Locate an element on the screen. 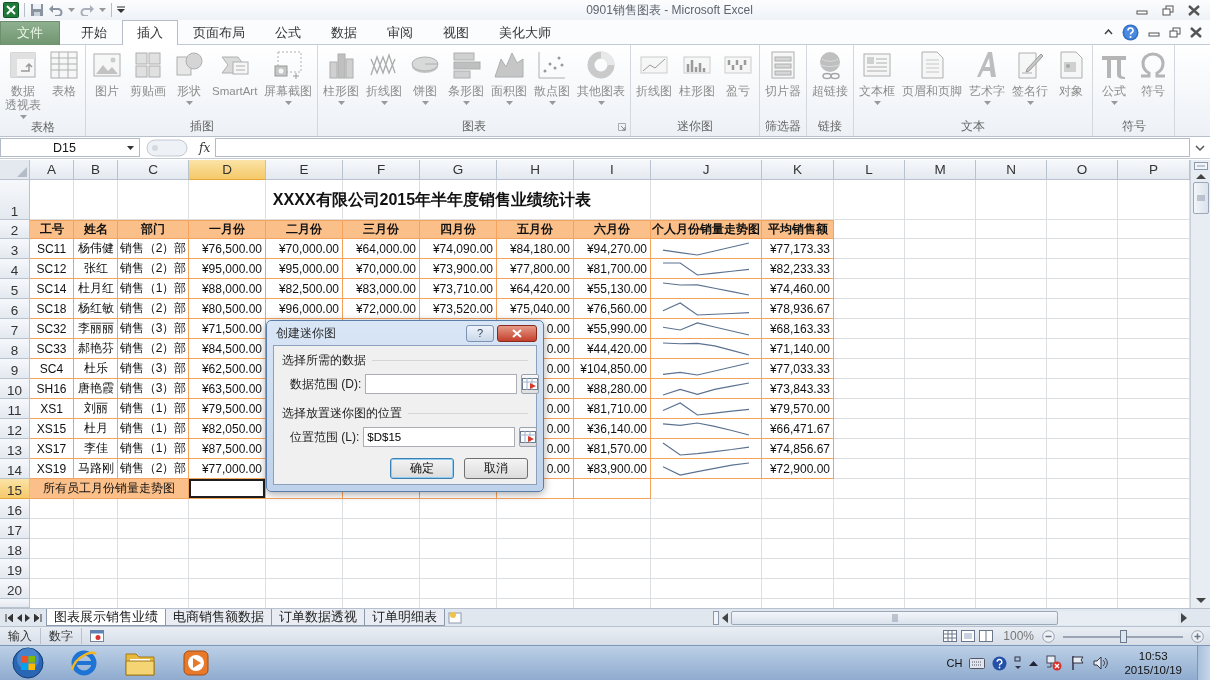 Image resolution: width=1210 pixels, height=680 pixels. table-cell: SC4 is located at coordinates (52, 369).